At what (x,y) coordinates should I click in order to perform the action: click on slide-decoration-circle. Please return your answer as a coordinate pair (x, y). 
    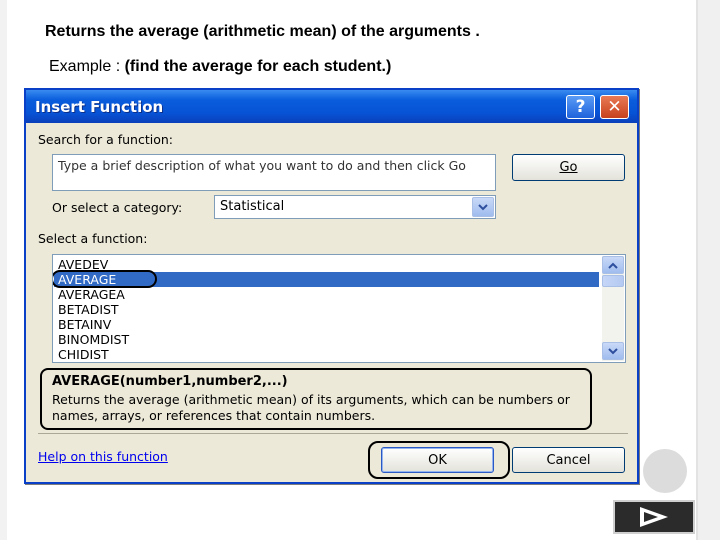
    Looking at the image, I should click on (665, 471).